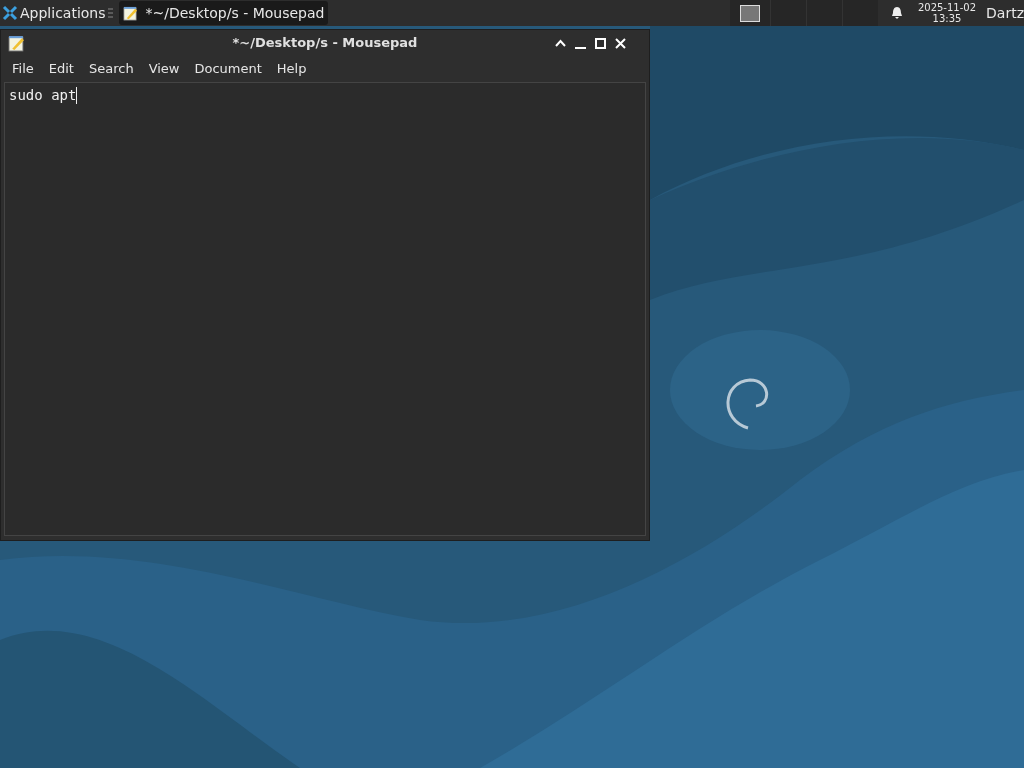  I want to click on task-button: *~/Desktop/s - Mousepad, so click(223, 13).